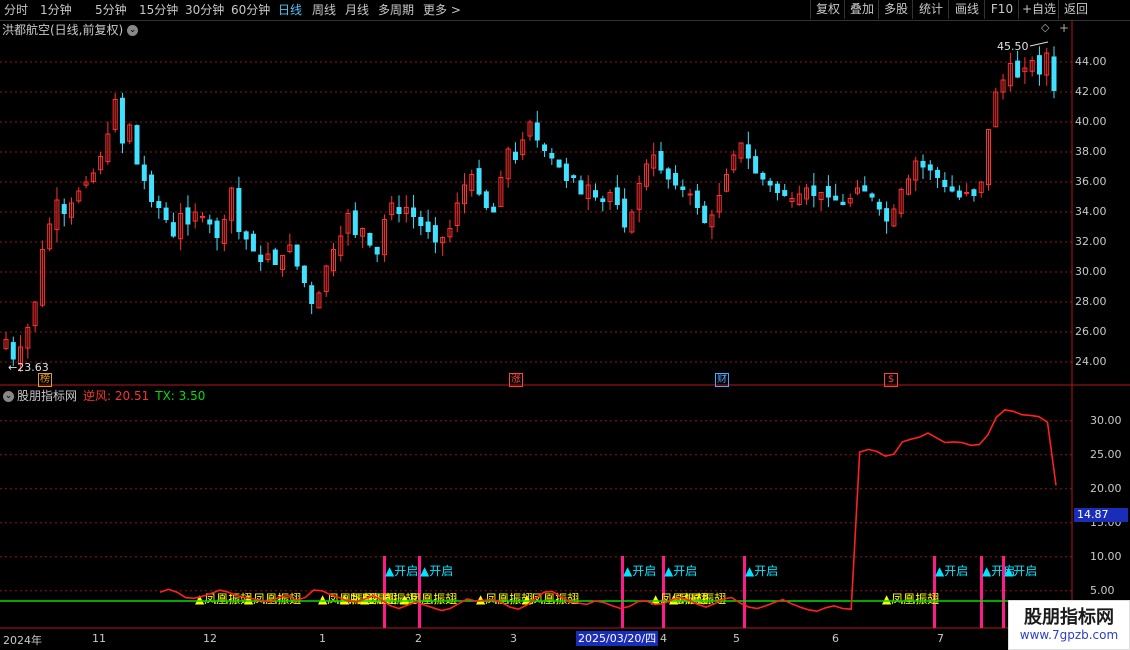  Describe the element at coordinates (1001, 9) in the screenshot. I see `f10-button: F10` at that location.